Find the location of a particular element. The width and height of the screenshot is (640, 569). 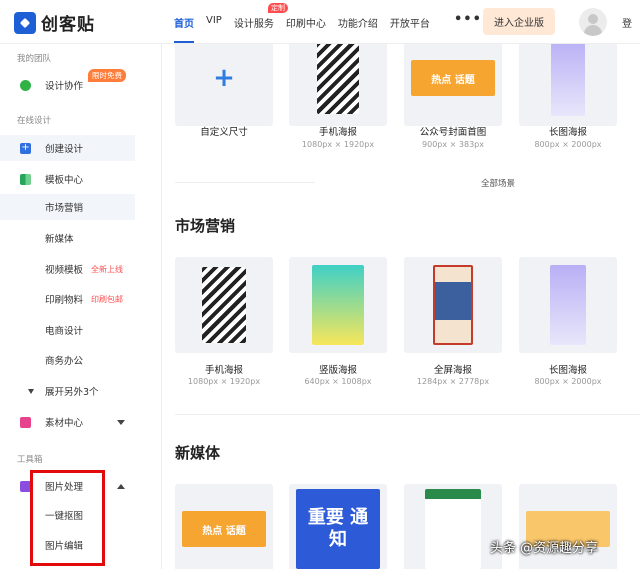

chevron-down-icon is located at coordinates (121, 422).